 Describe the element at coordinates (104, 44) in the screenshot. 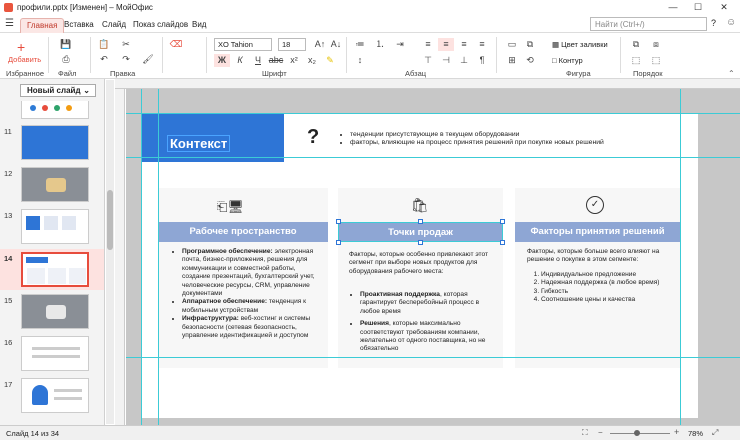

I see `paste-icon: 📋` at that location.